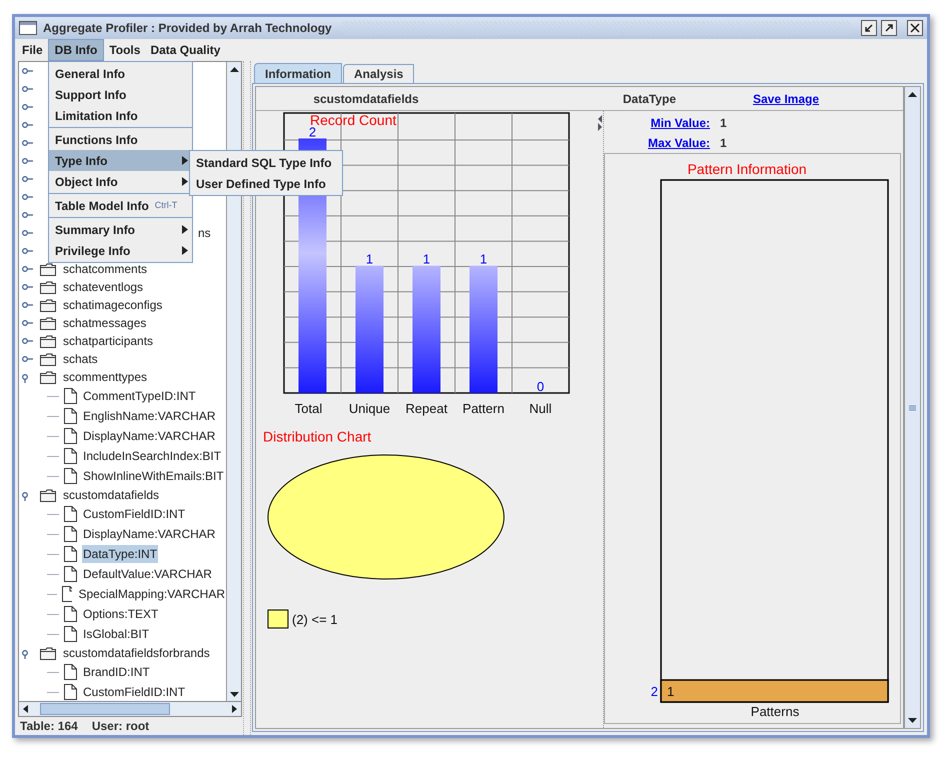  I want to click on category-label: Repeat, so click(427, 408).